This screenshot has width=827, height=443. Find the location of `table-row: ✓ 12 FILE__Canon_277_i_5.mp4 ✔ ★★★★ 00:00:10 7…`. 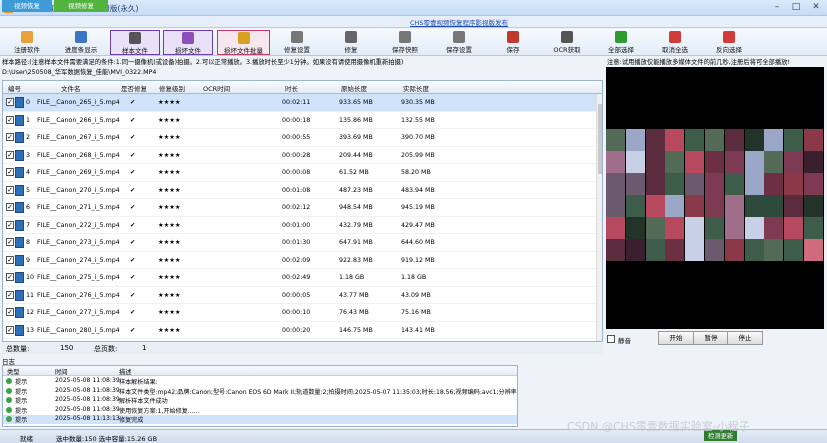

table-row: ✓ 12 FILE__Canon_277_i_5.mp4 ✔ ★★★★ 00:00:10 7… is located at coordinates (299, 313).